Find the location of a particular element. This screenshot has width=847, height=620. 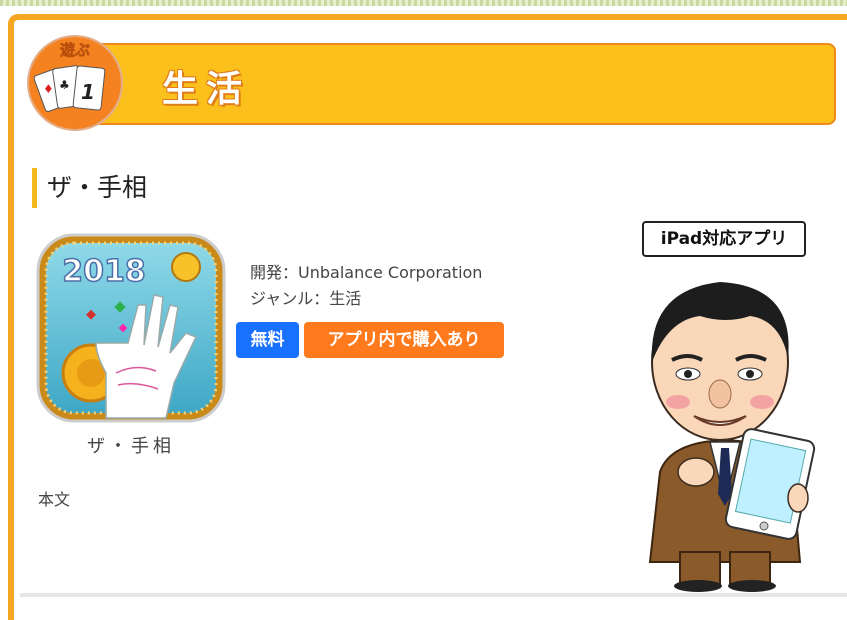

top-decorative-strip is located at coordinates (423, 3).